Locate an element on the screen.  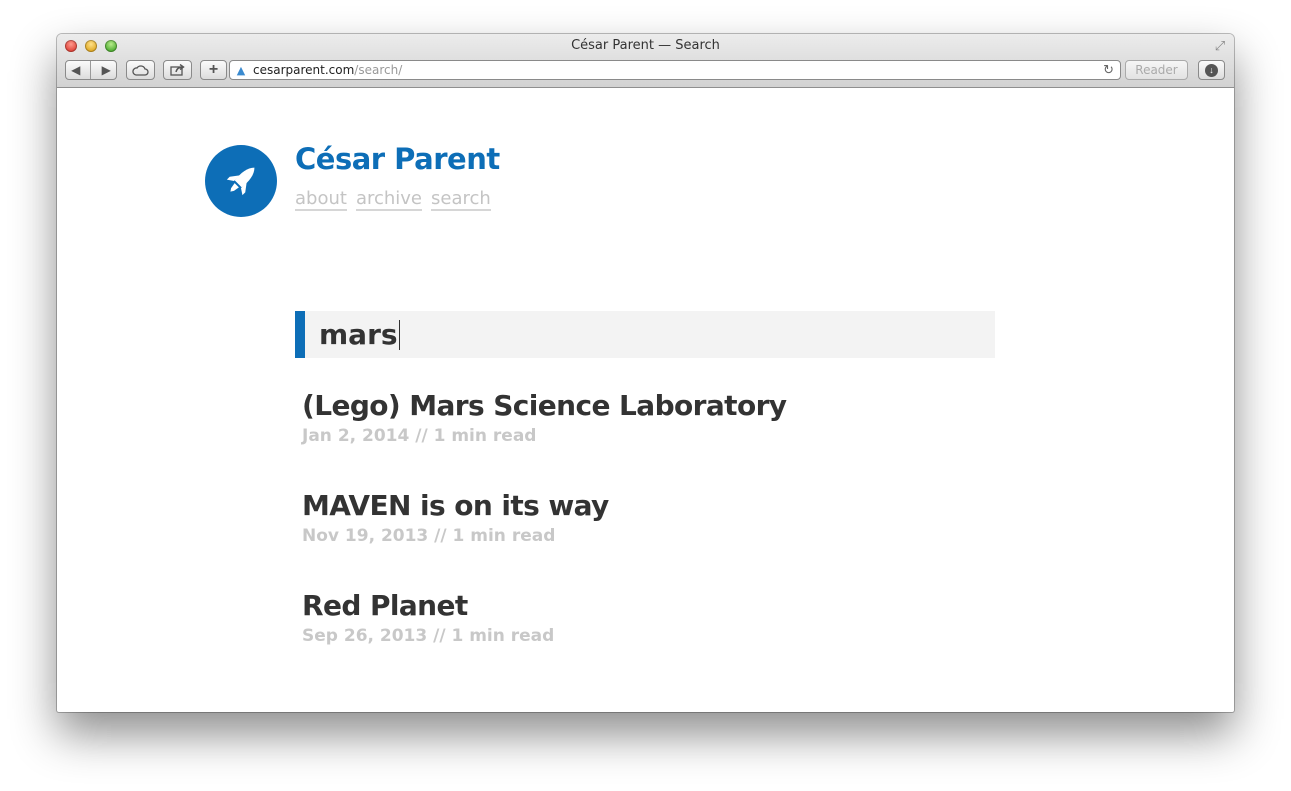
icloud-tabs-button is located at coordinates (140, 70).